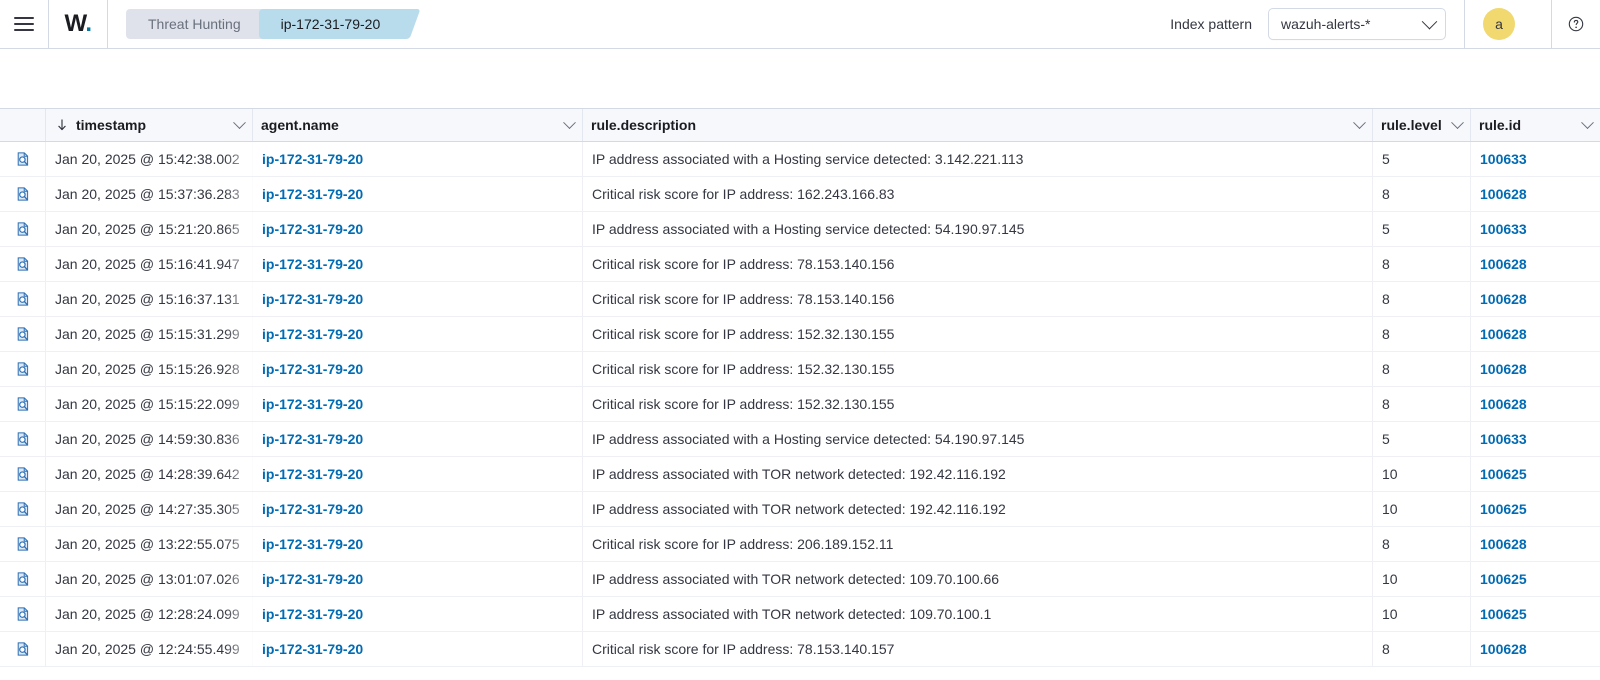 This screenshot has height=680, width=1600. Describe the element at coordinates (330, 24) in the screenshot. I see `breadcrumb-label: ip-172-31-79-20` at that location.